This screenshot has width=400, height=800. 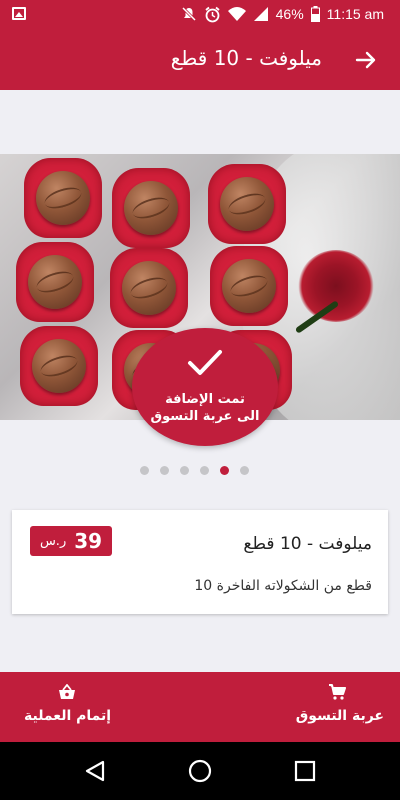 What do you see at coordinates (337, 692) in the screenshot?
I see `cart-icon` at bounding box center [337, 692].